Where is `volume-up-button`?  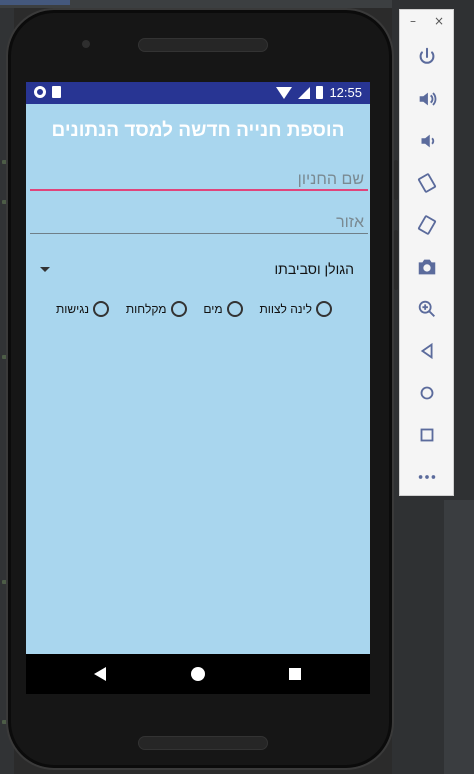 volume-up-button is located at coordinates (427, 99).